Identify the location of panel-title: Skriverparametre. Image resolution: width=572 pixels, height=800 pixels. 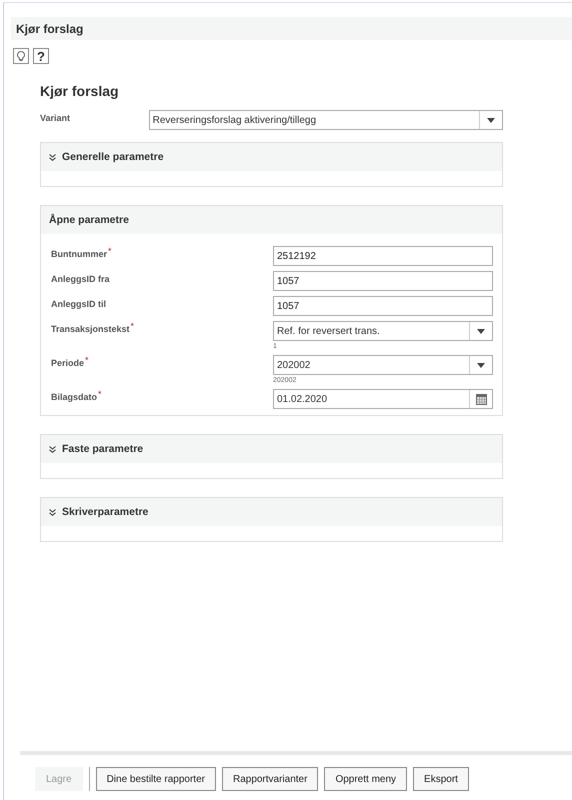
(105, 512).